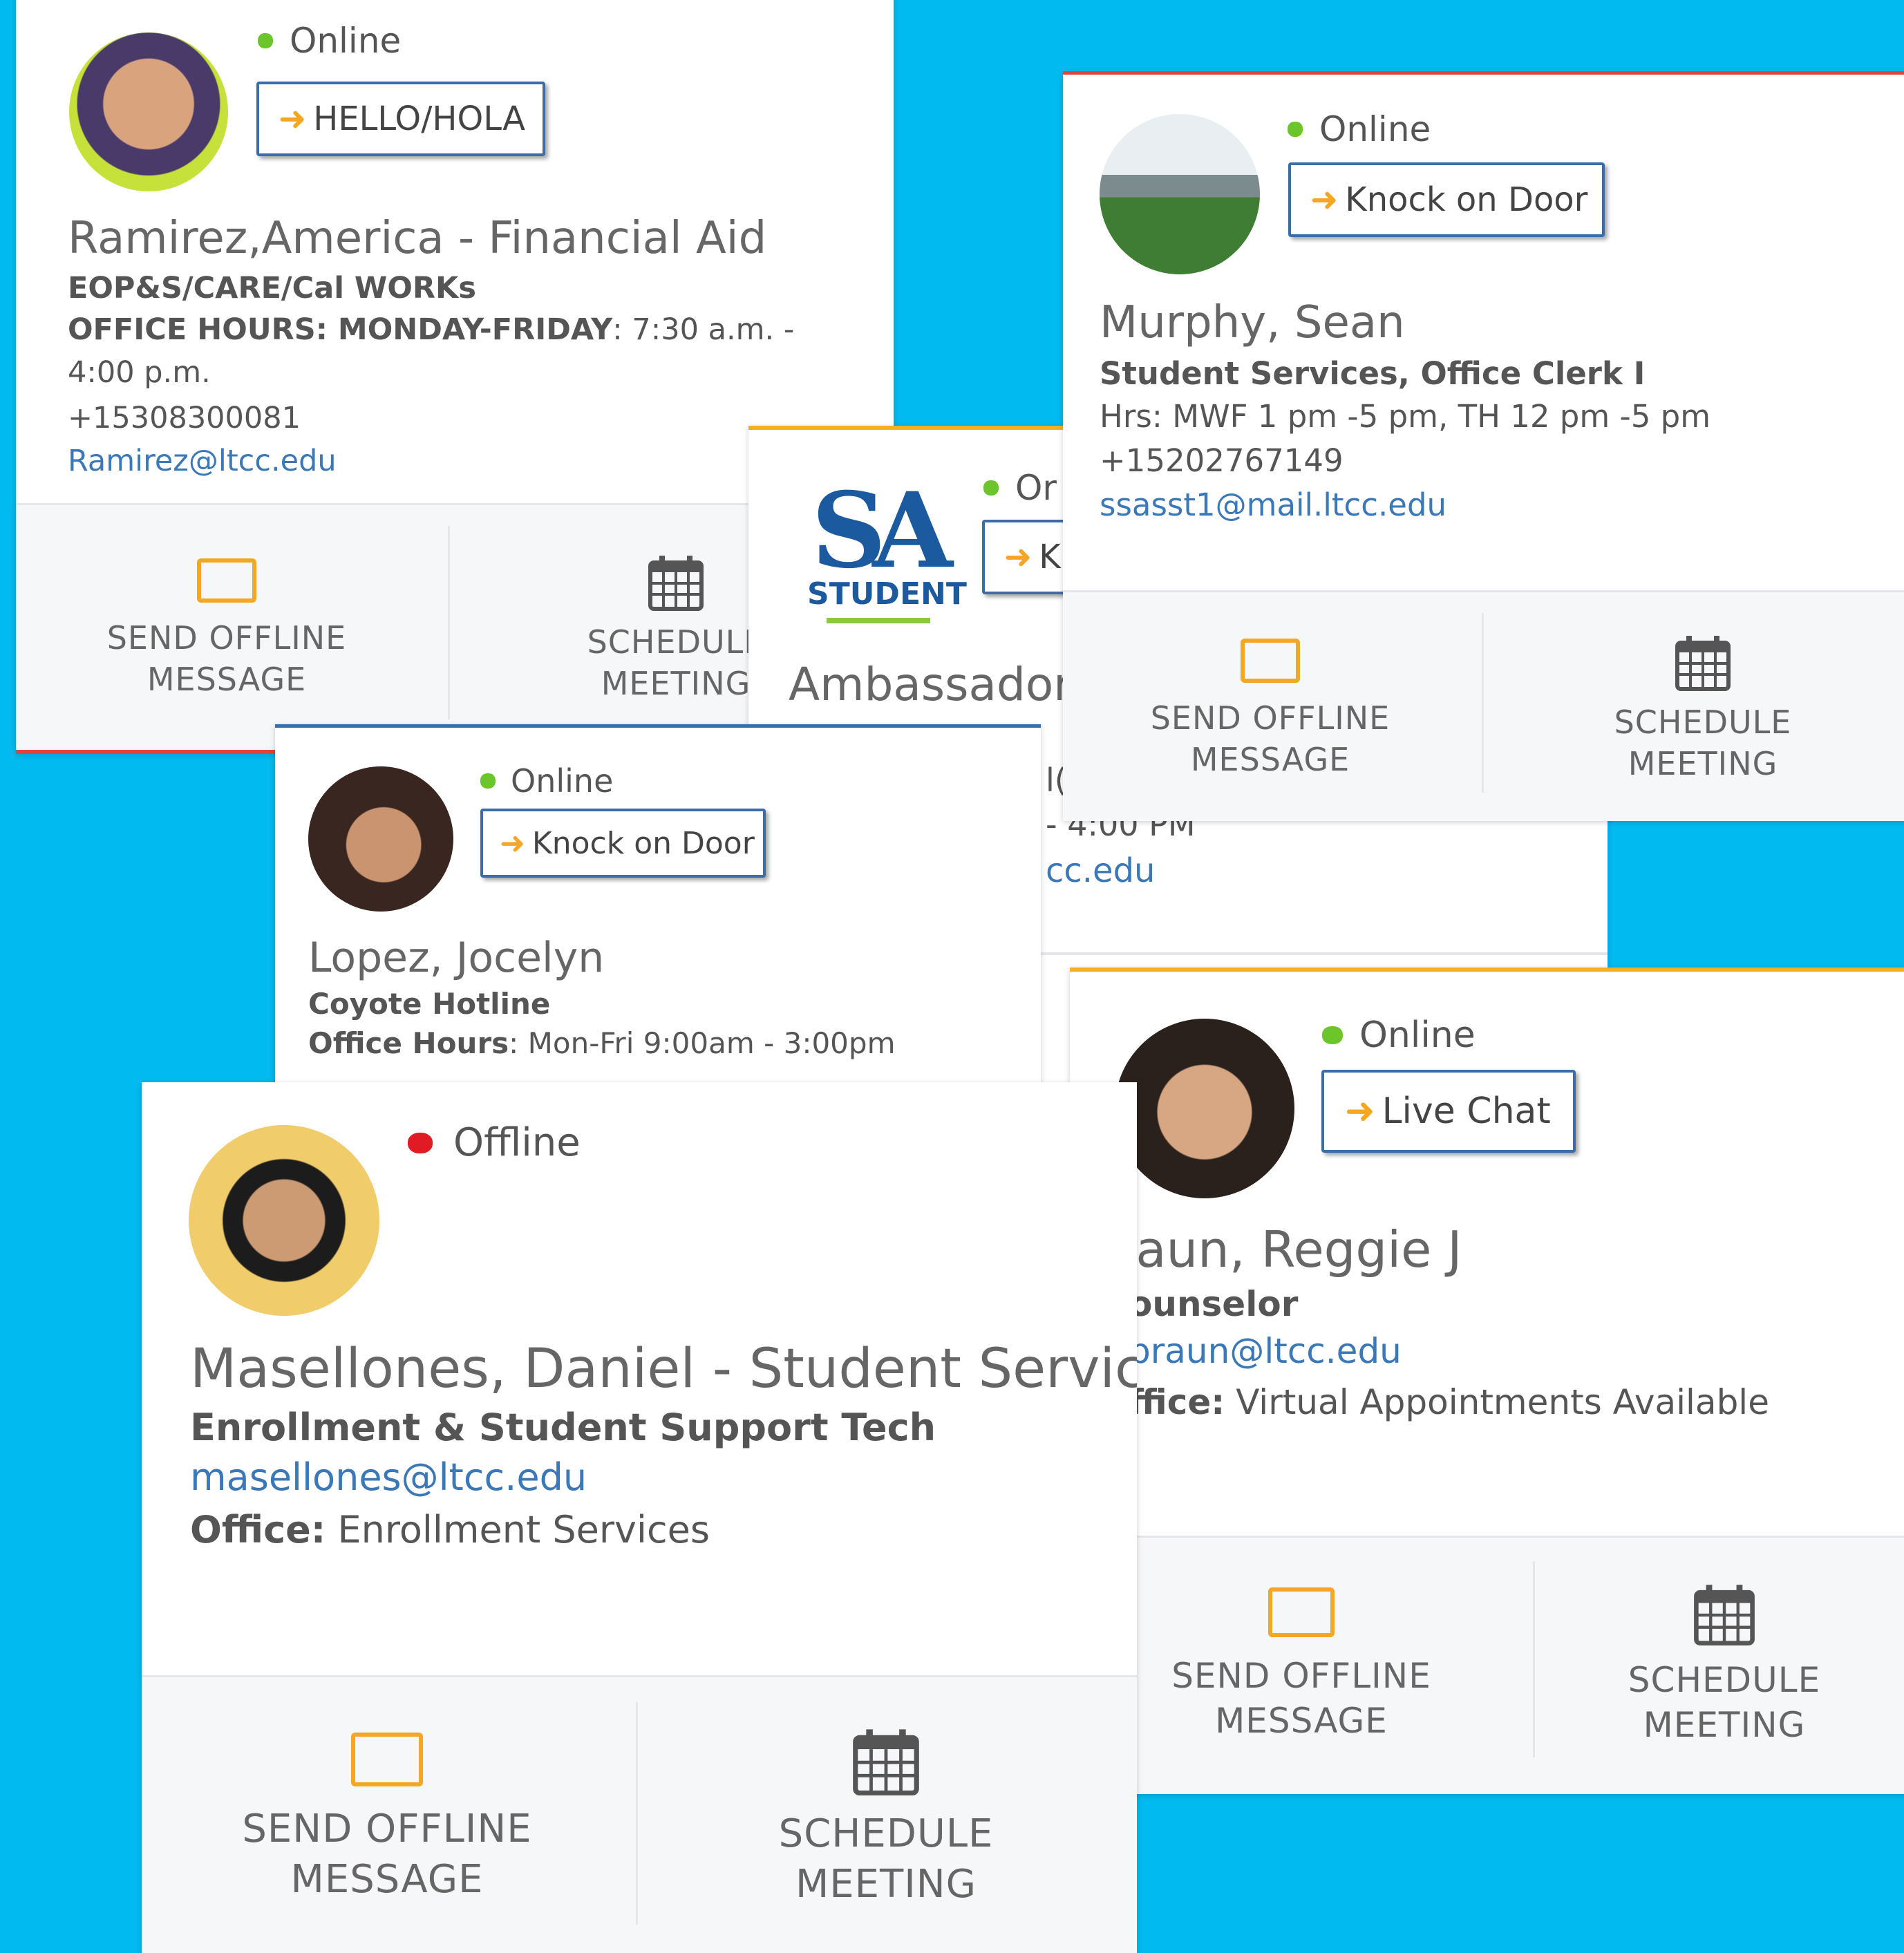 This screenshot has width=1904, height=1953. What do you see at coordinates (1050, 557) in the screenshot?
I see `button-label: K` at bounding box center [1050, 557].